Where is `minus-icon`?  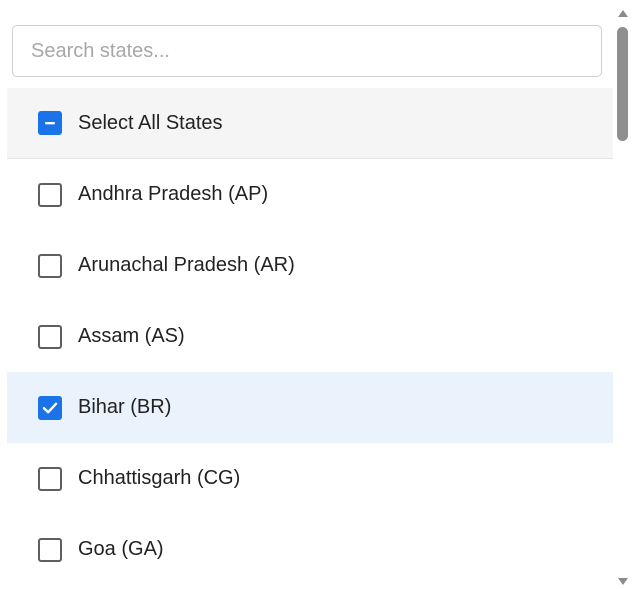 minus-icon is located at coordinates (50, 123).